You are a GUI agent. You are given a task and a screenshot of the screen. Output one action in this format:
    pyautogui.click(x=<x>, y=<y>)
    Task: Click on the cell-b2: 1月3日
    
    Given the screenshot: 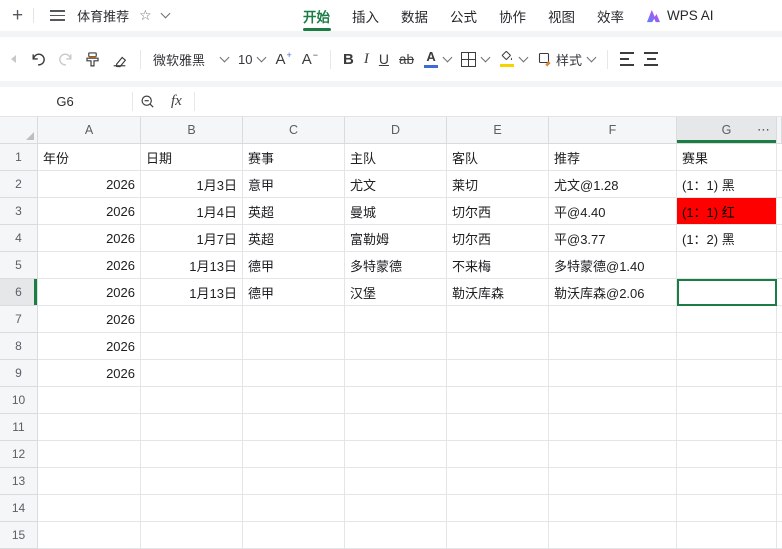 What is the action you would take?
    pyautogui.click(x=192, y=184)
    